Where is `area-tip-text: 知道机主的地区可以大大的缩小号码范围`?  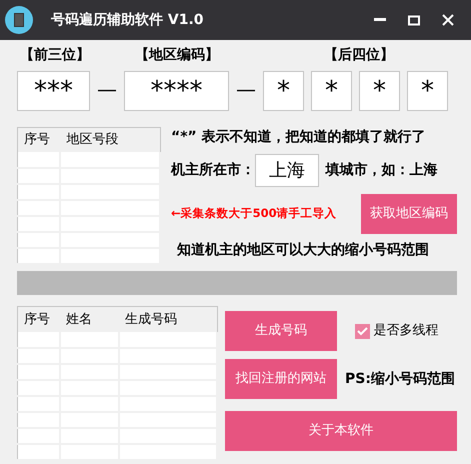 area-tip-text: 知道机主的地区可以大大的缩小号码范围 is located at coordinates (303, 250).